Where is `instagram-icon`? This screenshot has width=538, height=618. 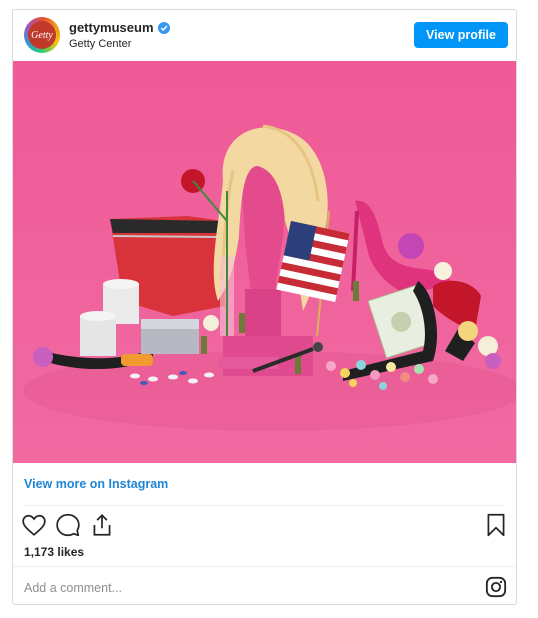
instagram-icon is located at coordinates (496, 587).